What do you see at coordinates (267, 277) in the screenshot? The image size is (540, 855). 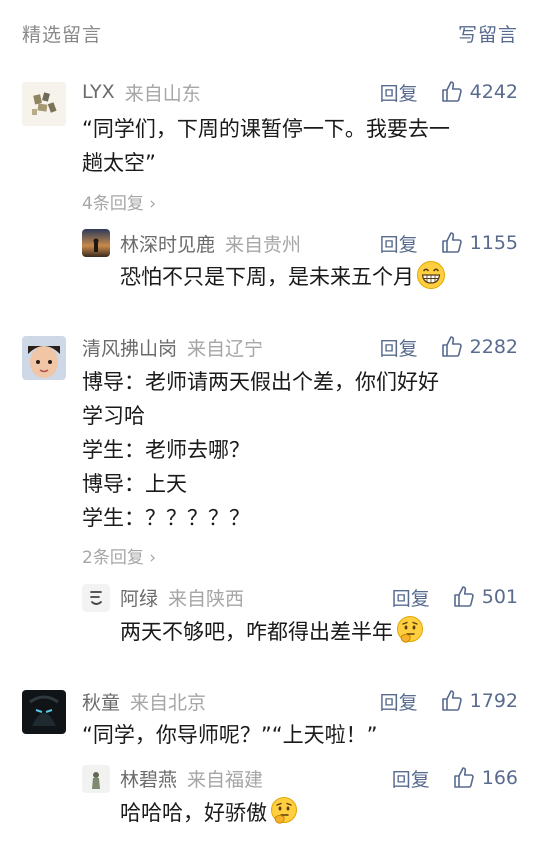 I see `reply-text: 恐怕不只是下周，是未来五个月` at bounding box center [267, 277].